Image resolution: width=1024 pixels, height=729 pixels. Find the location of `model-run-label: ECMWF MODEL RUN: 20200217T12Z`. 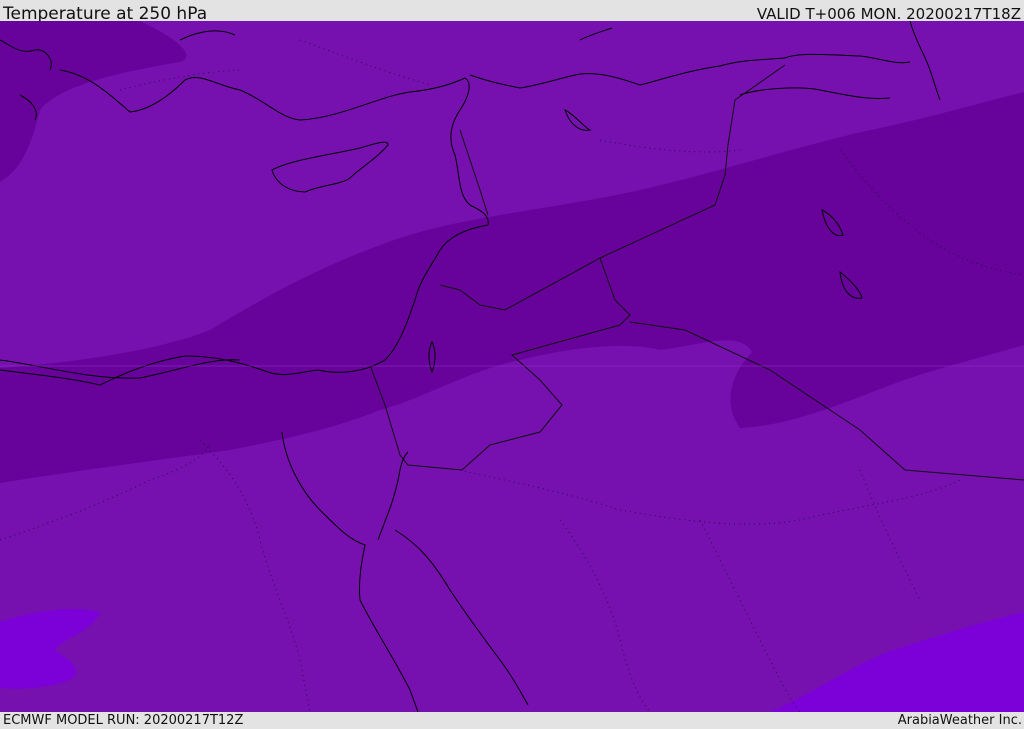

model-run-label: ECMWF MODEL RUN: 20200217T12Z is located at coordinates (123, 720).